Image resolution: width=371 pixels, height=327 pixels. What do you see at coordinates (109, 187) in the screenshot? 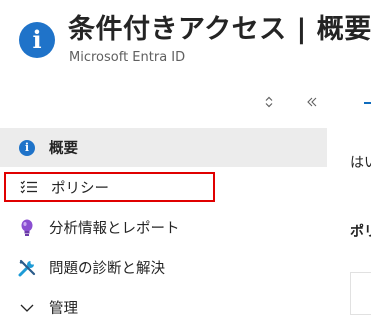
I see `sidebar-item-policies: ポリシー` at bounding box center [109, 187].